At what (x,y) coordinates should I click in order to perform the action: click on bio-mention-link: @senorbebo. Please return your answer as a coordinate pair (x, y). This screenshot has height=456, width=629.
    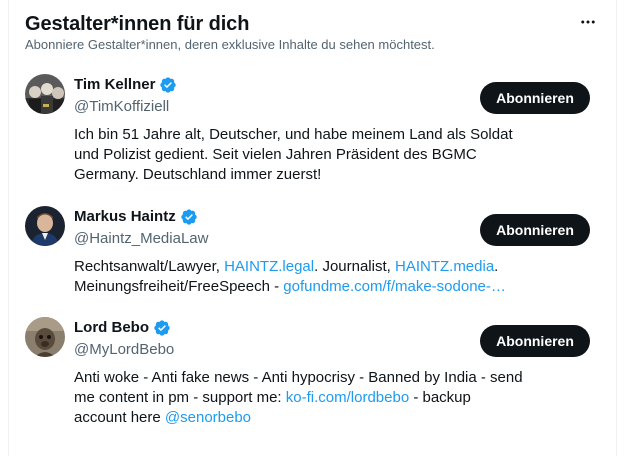
    Looking at the image, I should click on (208, 417).